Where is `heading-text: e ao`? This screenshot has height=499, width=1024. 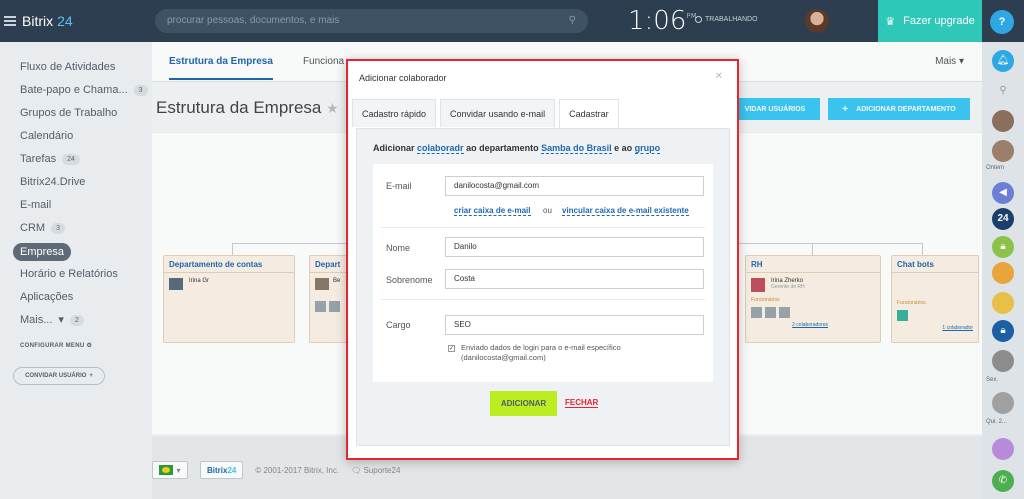
heading-text: e ao is located at coordinates (623, 148).